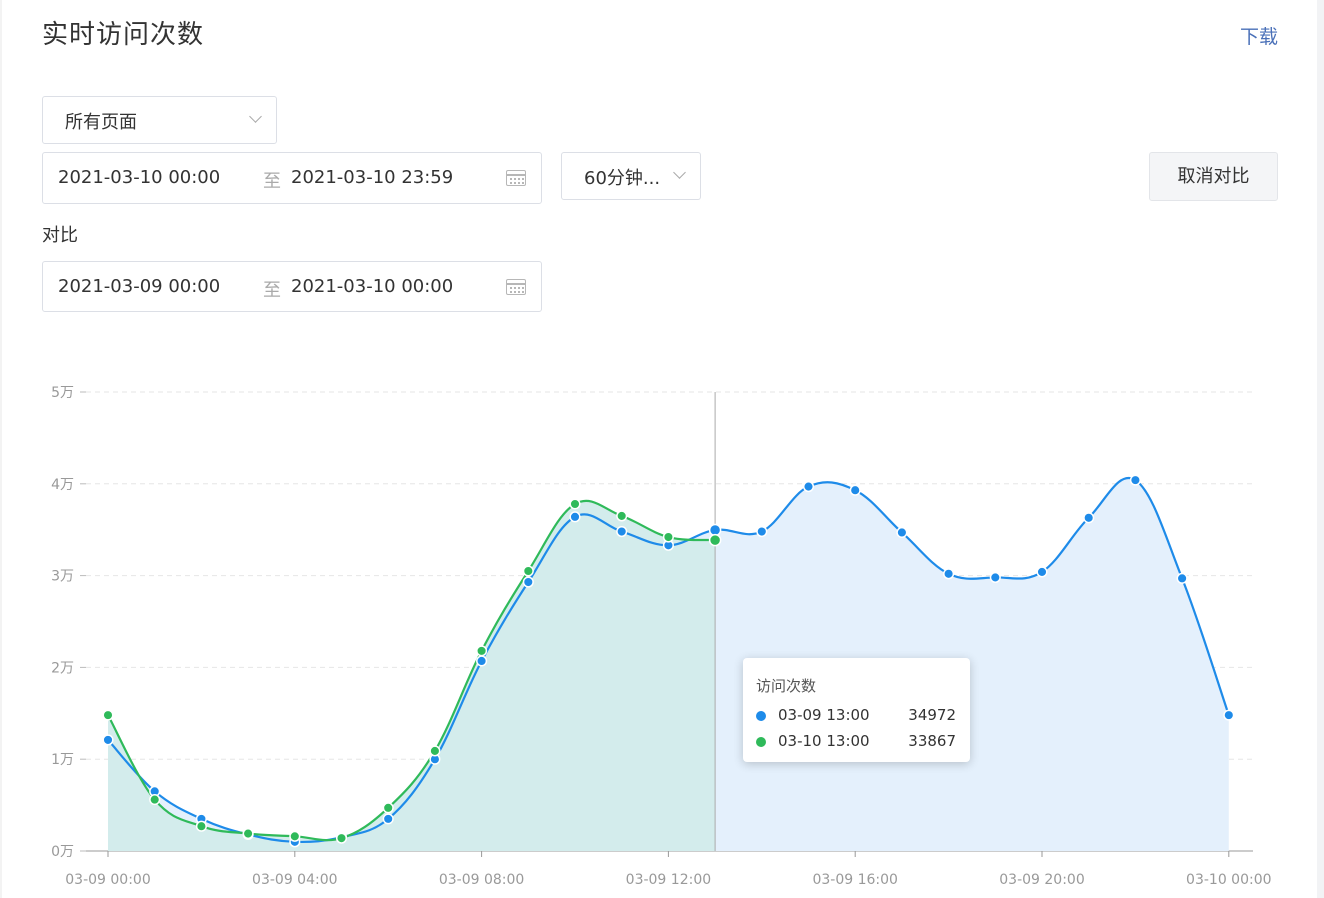 The image size is (1324, 898). What do you see at coordinates (481, 880) in the screenshot?
I see `x-tick-label: 03-09 08:00` at bounding box center [481, 880].